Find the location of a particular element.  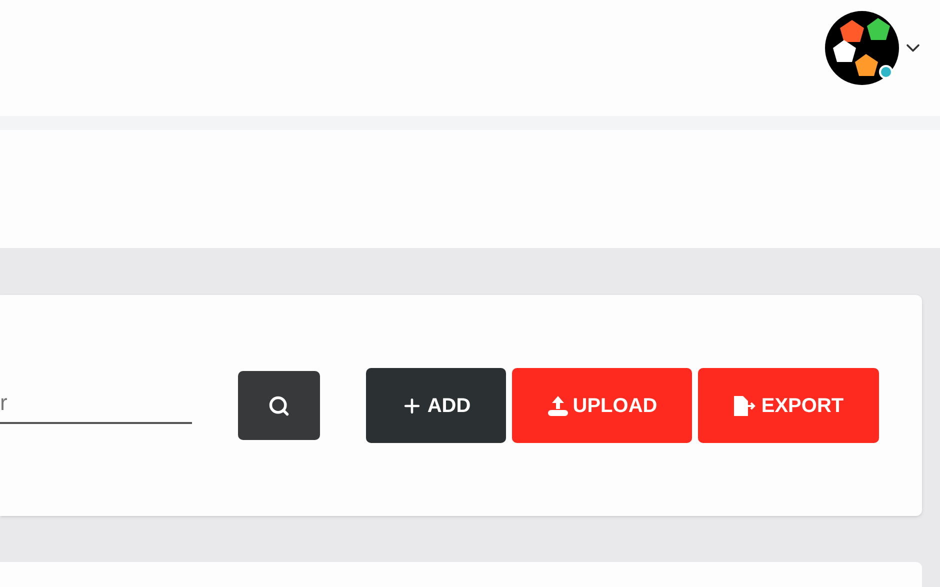

file-export-icon is located at coordinates (745, 405).